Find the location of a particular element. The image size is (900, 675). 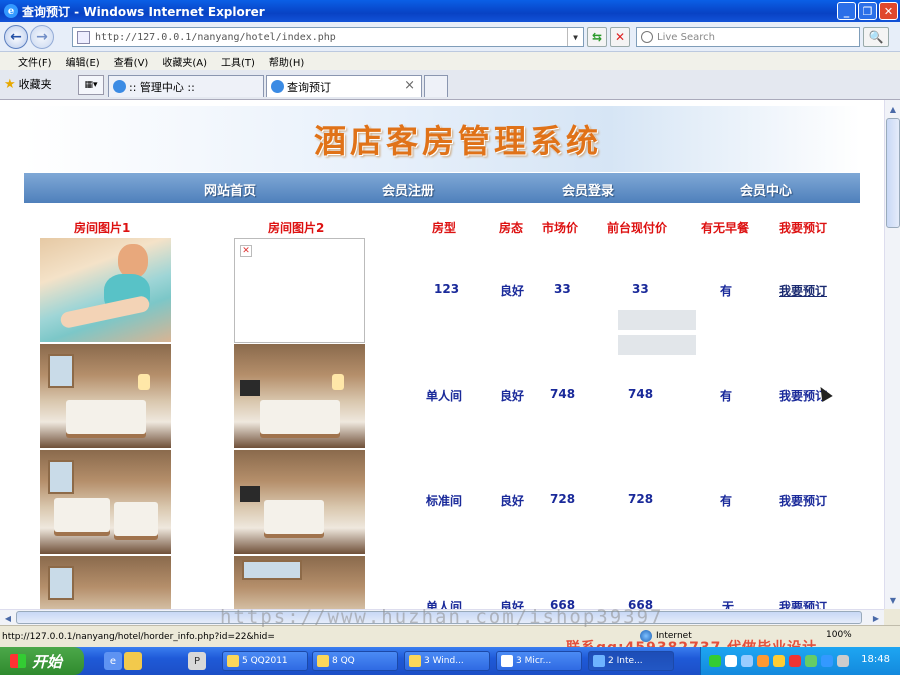

scroll-left-icon: ◀ is located at coordinates (8, 618).